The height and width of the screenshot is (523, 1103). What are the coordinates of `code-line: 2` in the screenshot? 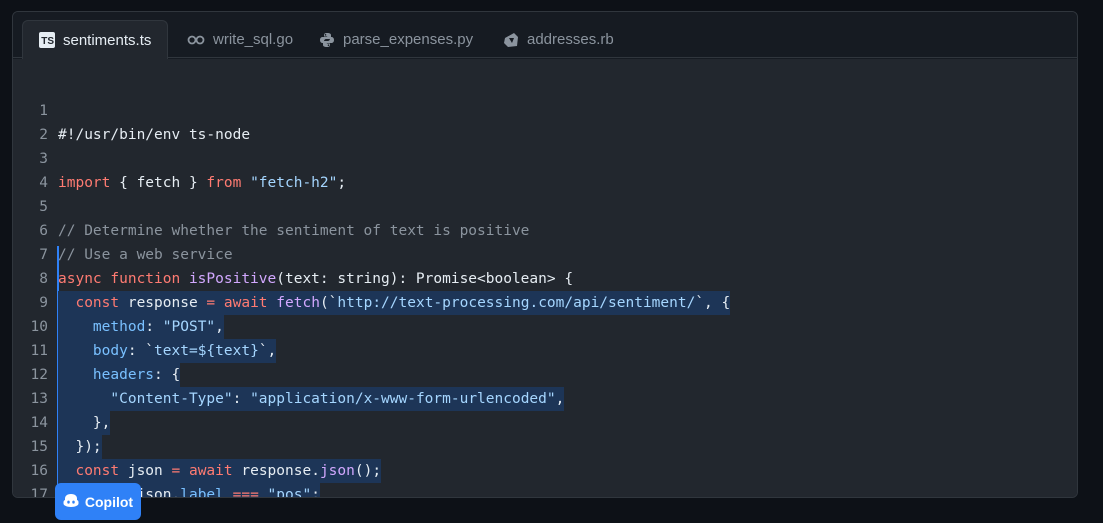 It's located at (39, 121).